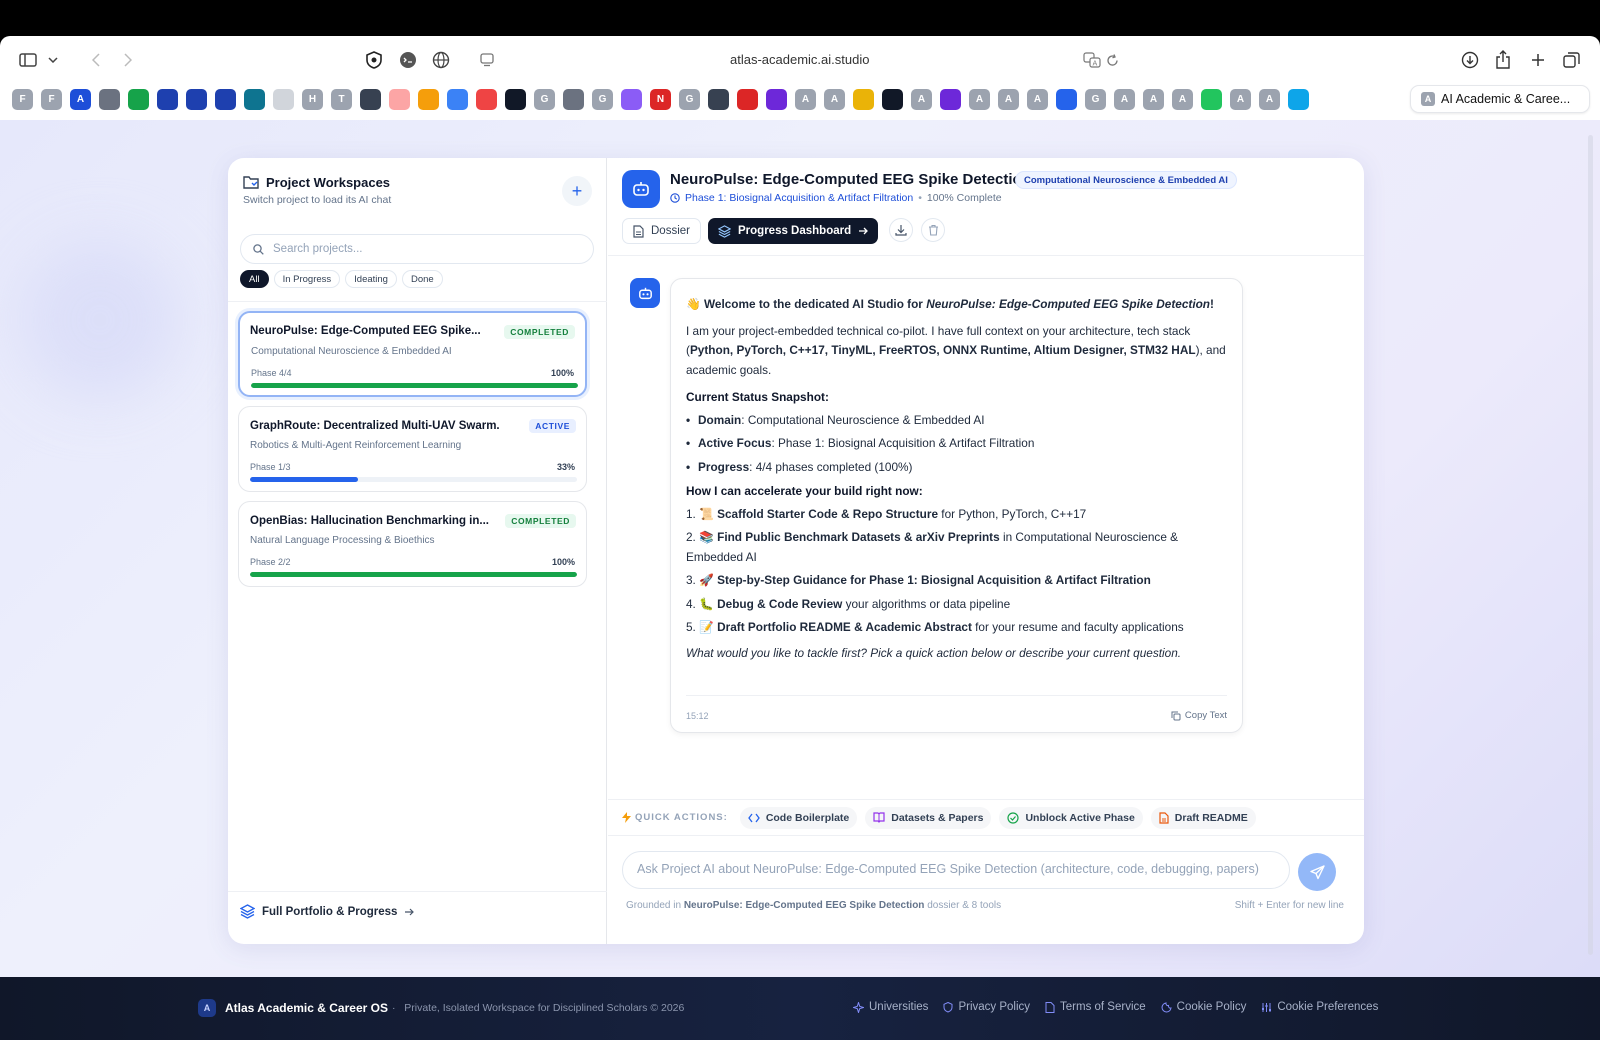  What do you see at coordinates (374, 60) in the screenshot?
I see `shield-icon` at bounding box center [374, 60].